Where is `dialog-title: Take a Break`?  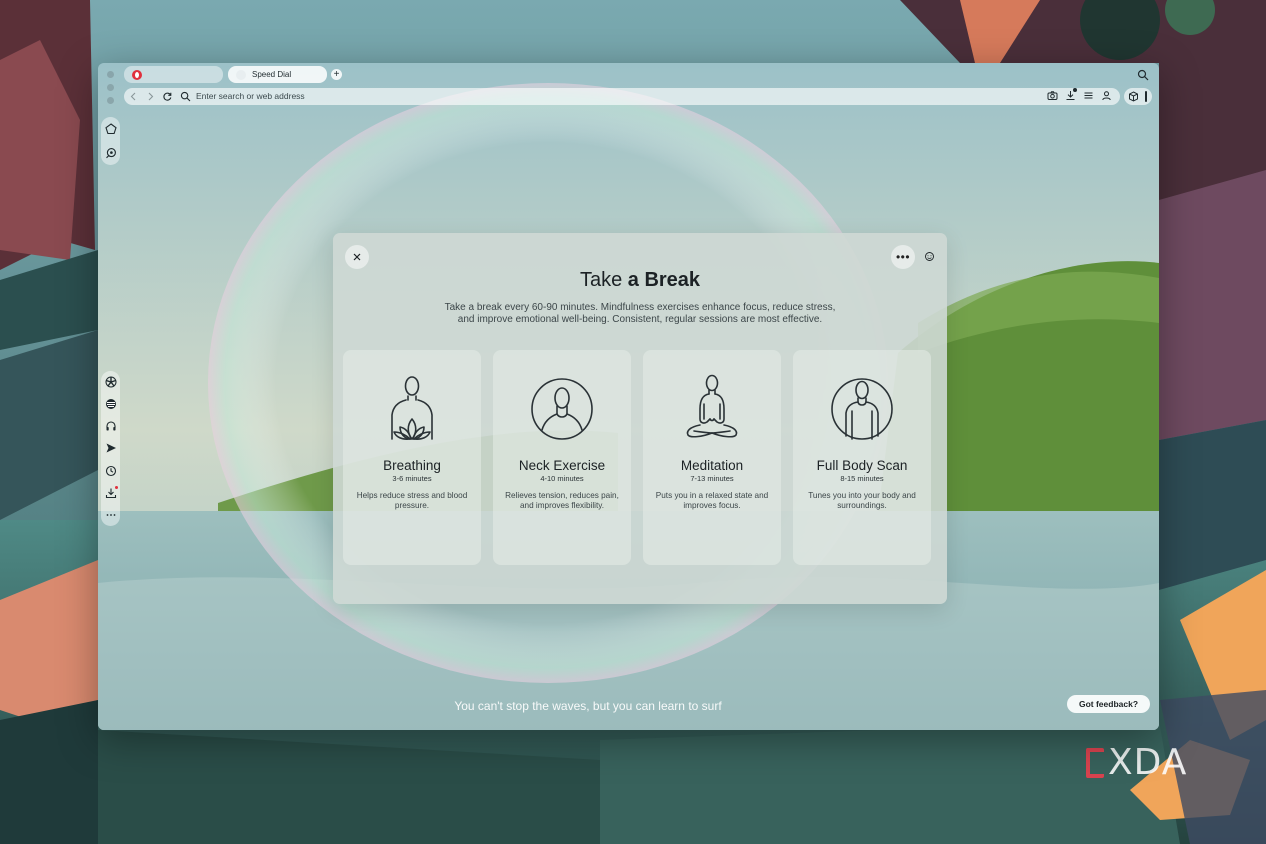
dialog-title: Take a Break is located at coordinates (640, 280).